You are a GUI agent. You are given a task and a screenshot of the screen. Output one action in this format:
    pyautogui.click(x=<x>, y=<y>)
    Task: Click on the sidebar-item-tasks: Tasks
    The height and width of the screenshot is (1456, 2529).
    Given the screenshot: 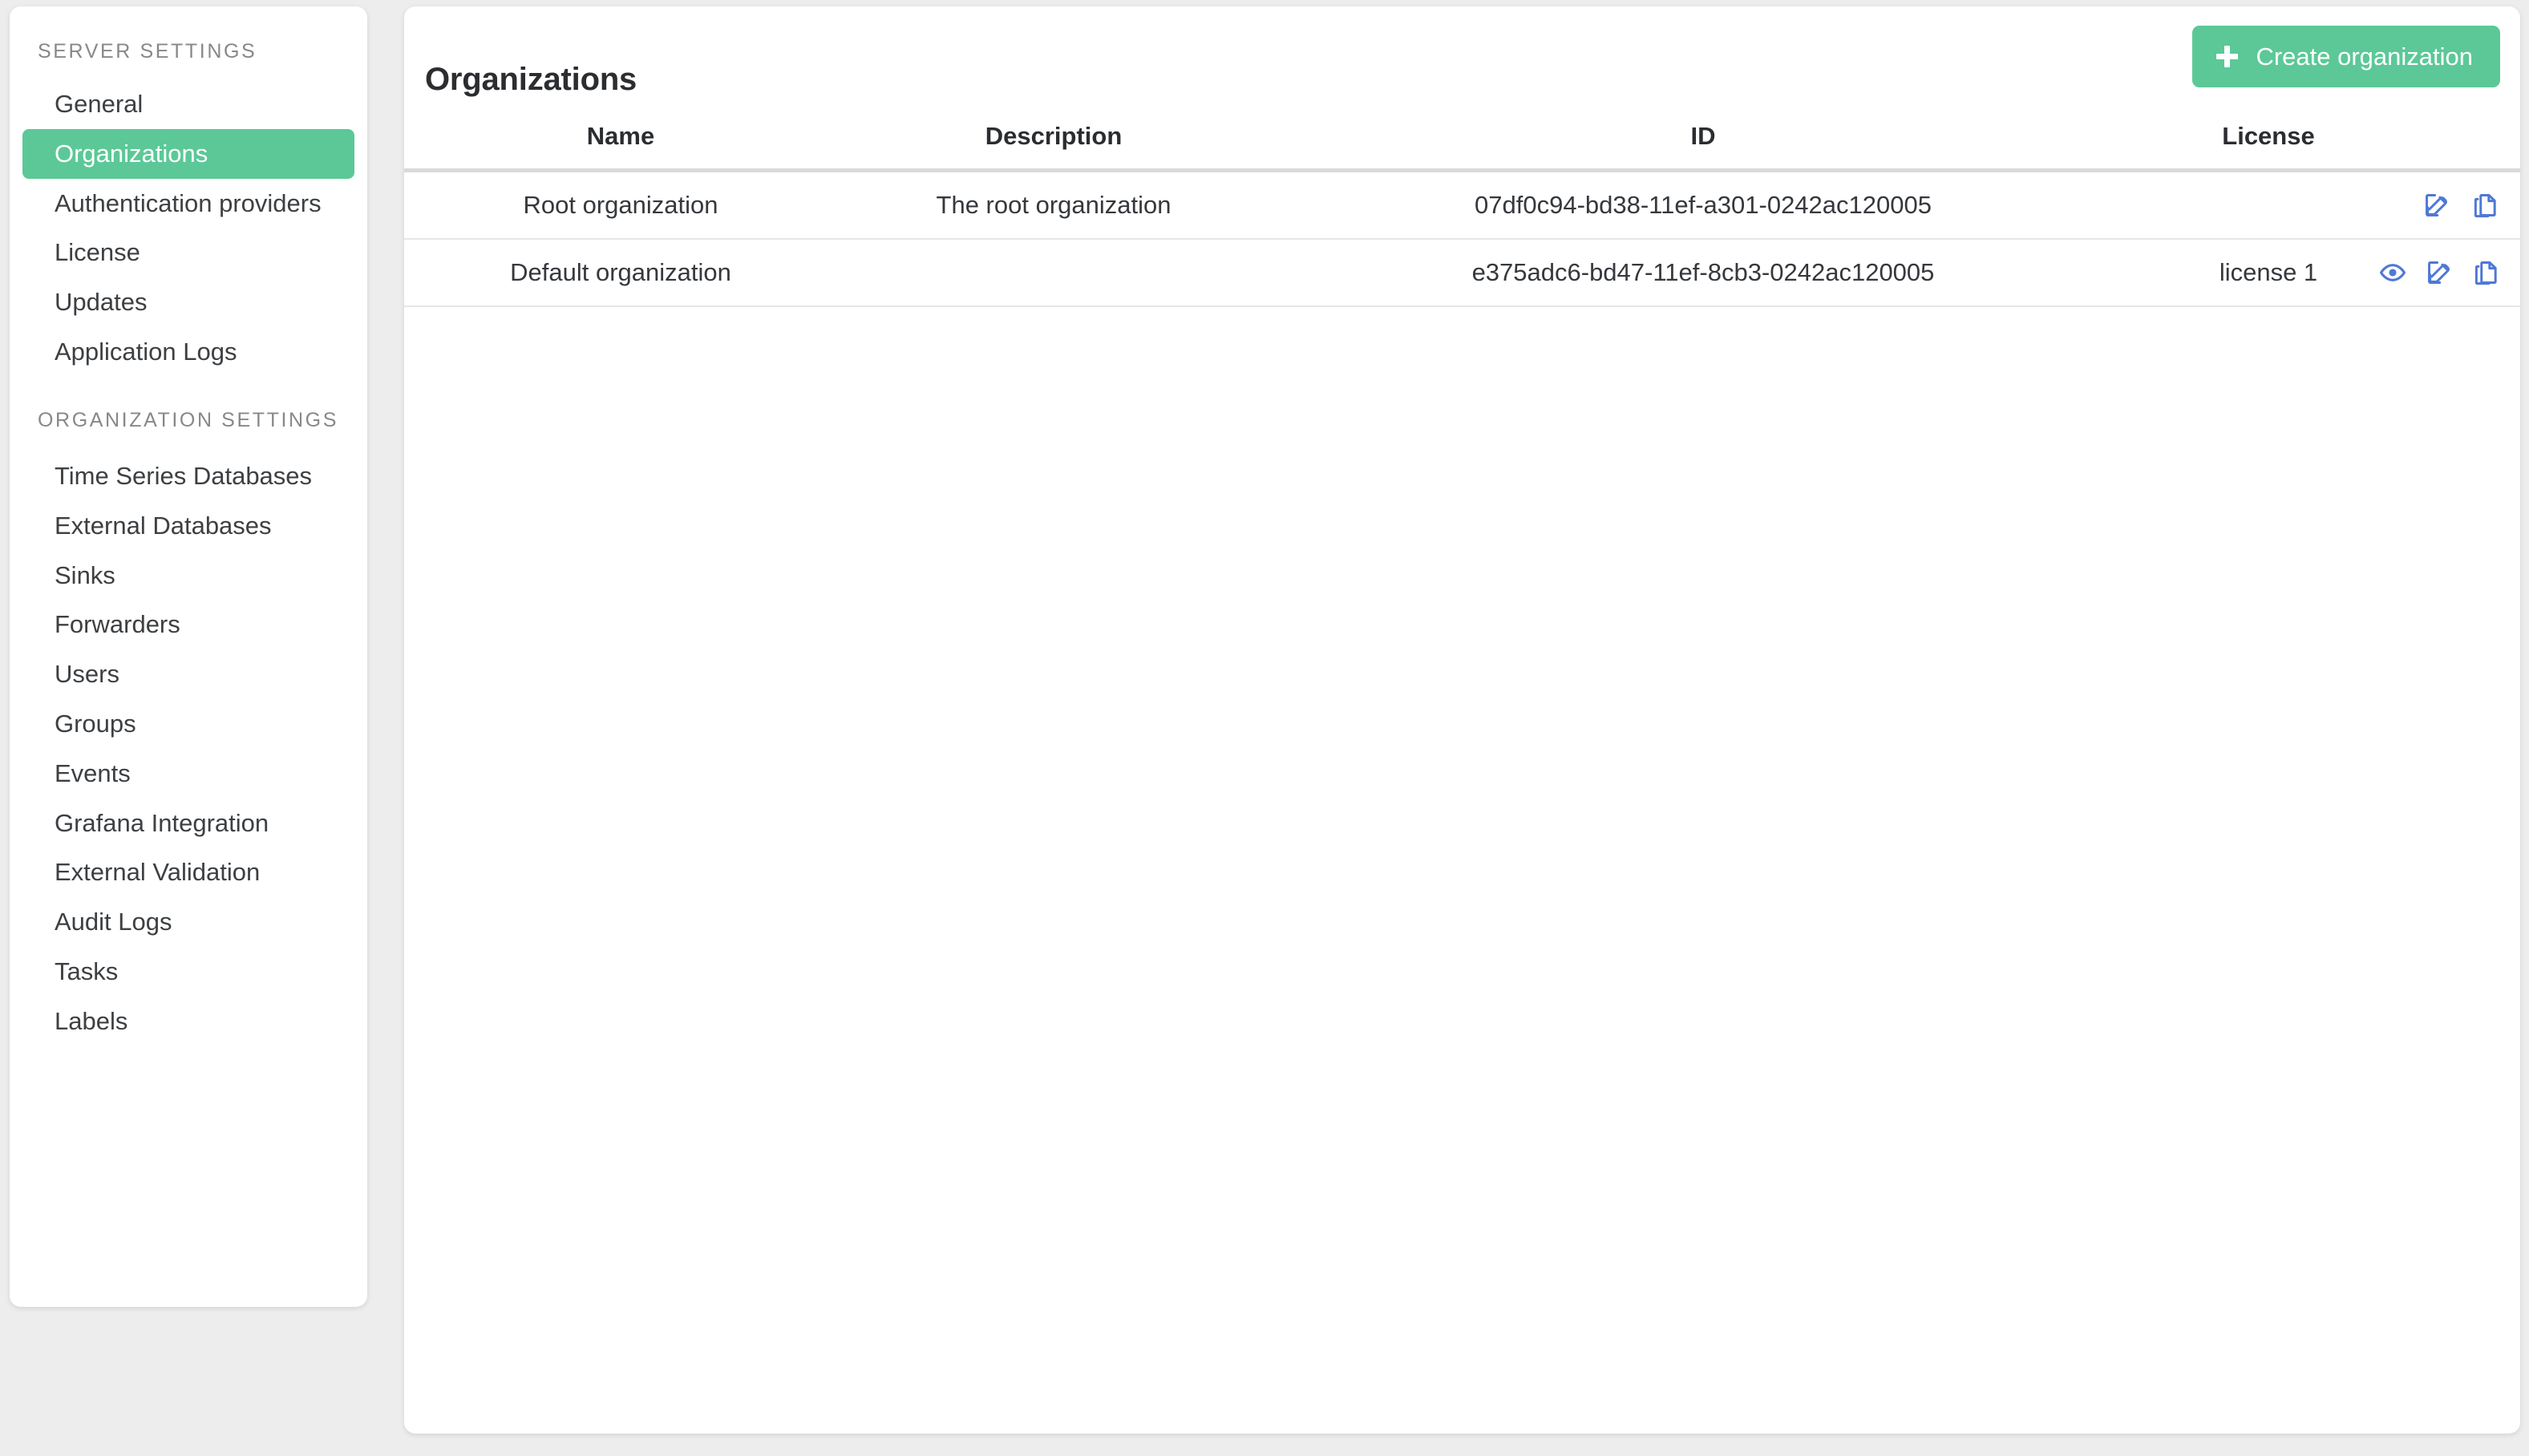 What is the action you would take?
    pyautogui.click(x=188, y=972)
    